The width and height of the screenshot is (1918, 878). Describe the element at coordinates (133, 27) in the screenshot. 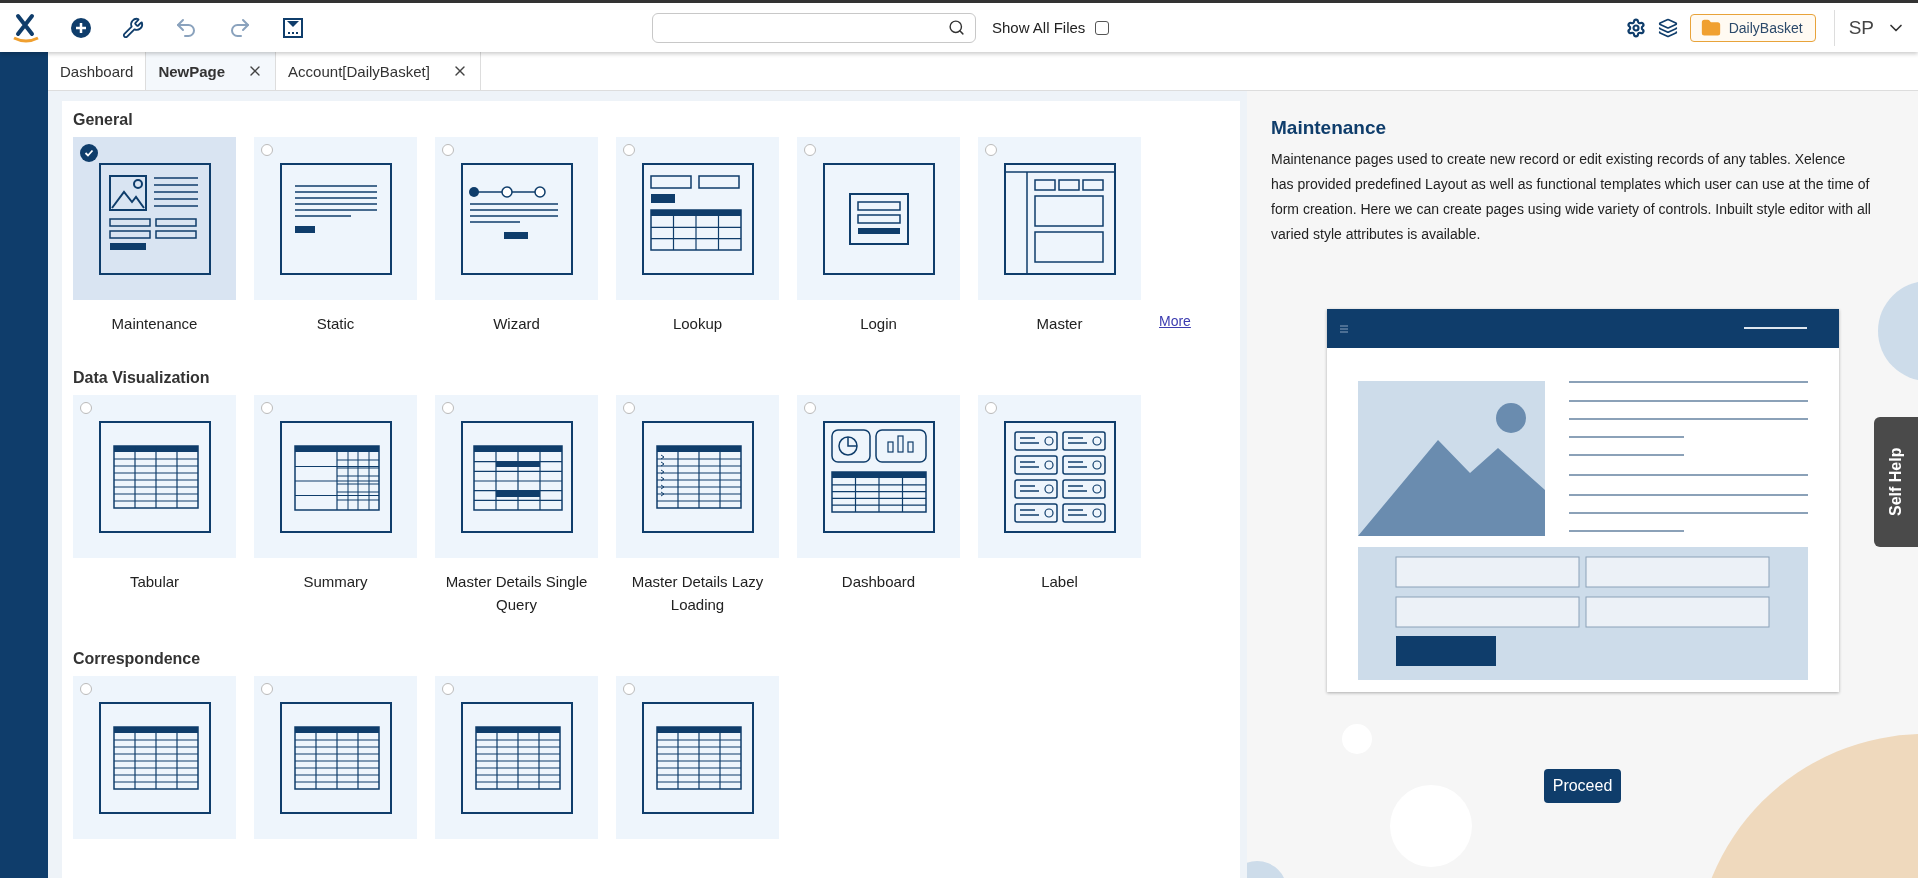

I see `wrench-icon` at that location.